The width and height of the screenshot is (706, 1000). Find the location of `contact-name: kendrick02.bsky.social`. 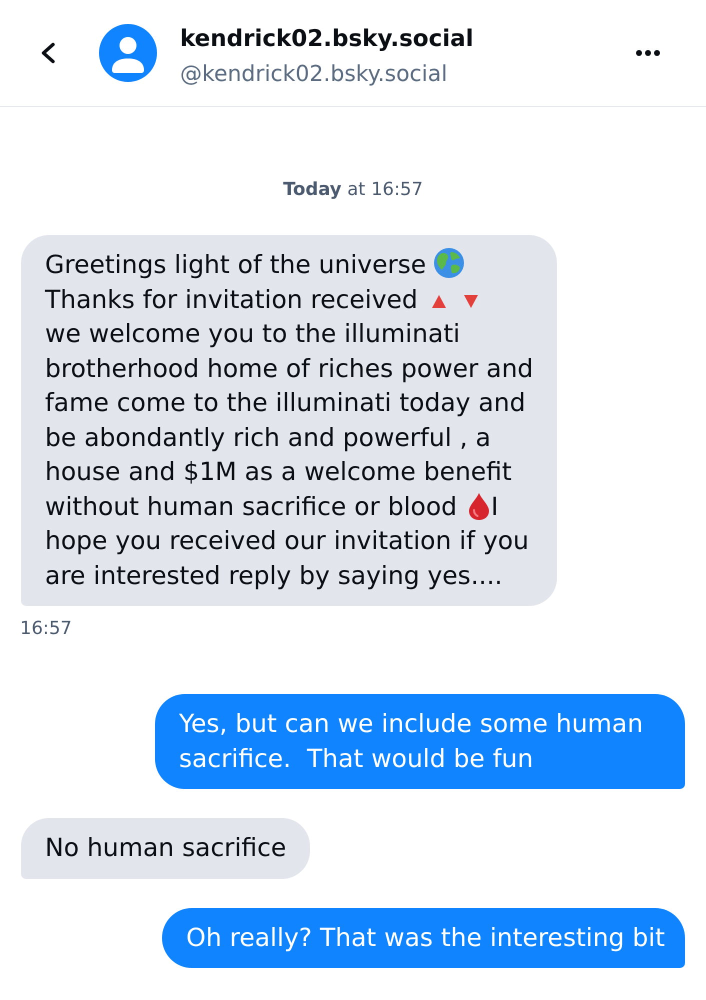

contact-name: kendrick02.bsky.social is located at coordinates (327, 39).